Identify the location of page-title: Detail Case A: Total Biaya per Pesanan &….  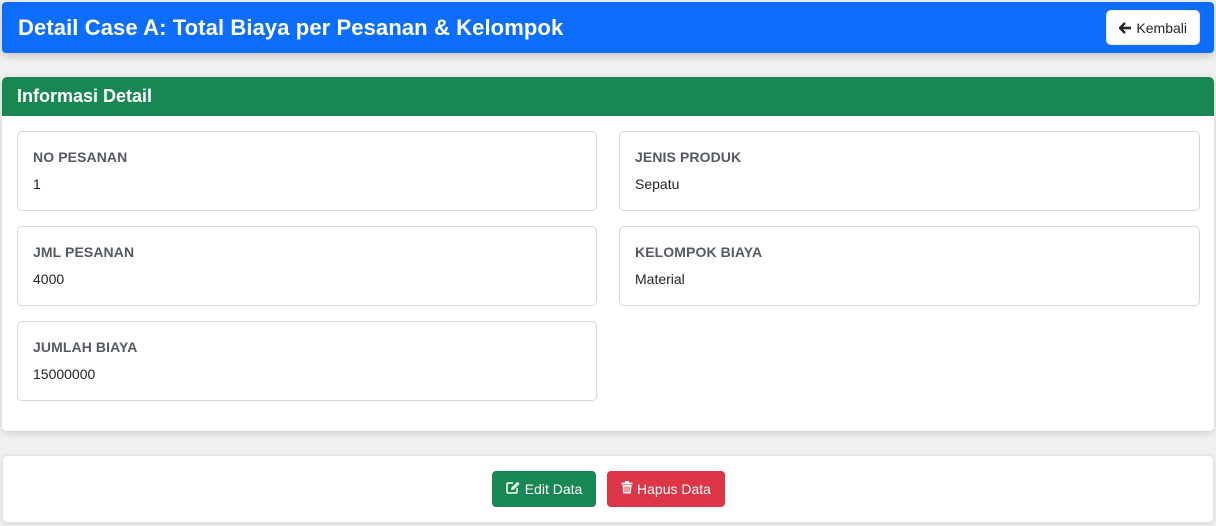
(291, 27).